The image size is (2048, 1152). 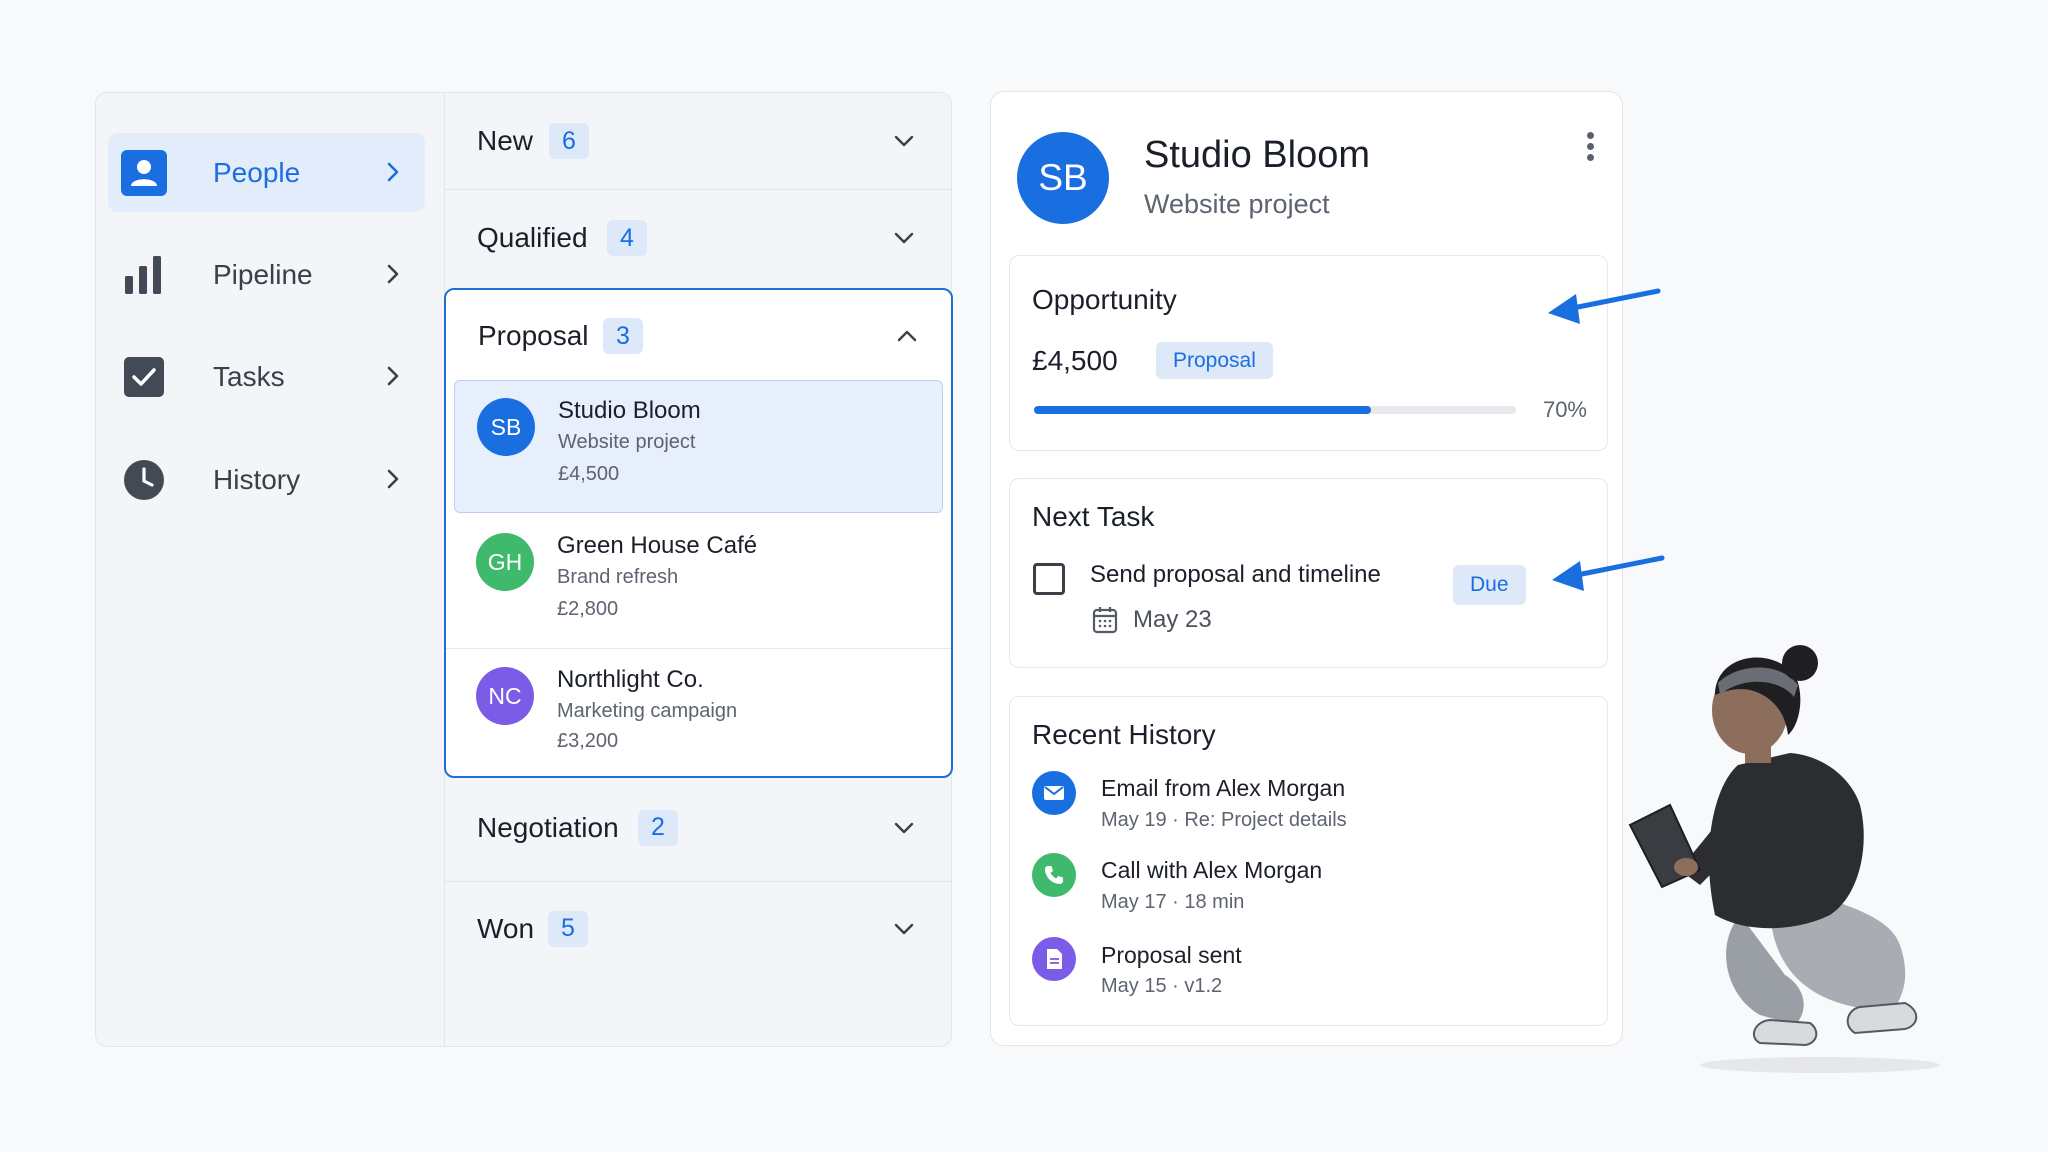 What do you see at coordinates (569, 141) in the screenshot?
I see `stage-count-badge: 6` at bounding box center [569, 141].